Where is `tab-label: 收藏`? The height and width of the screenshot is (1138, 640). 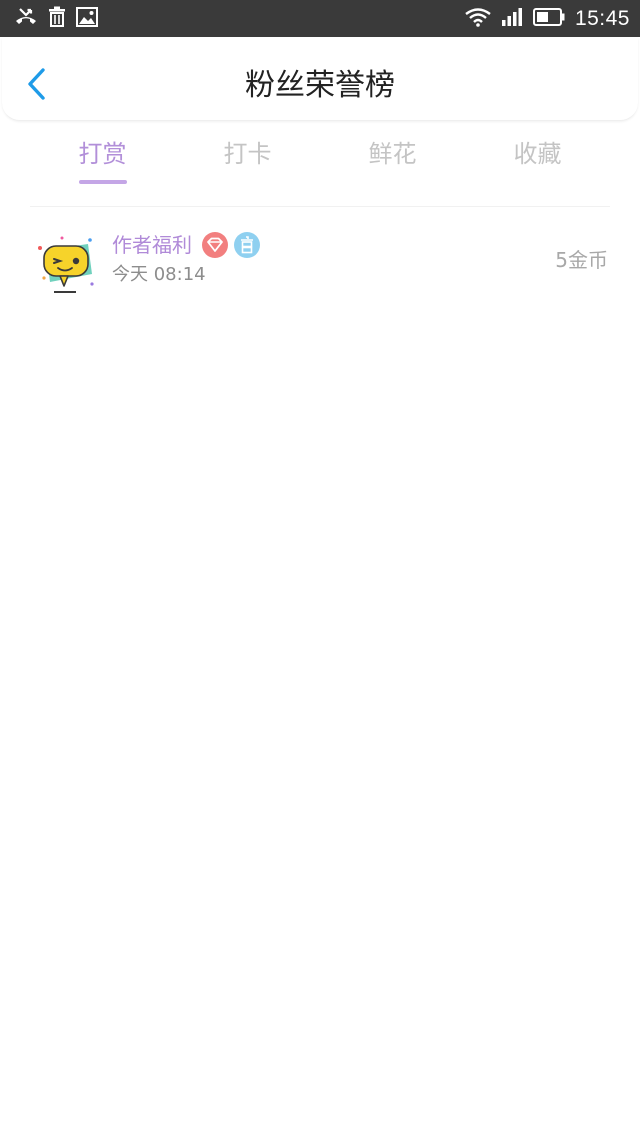
tab-label: 收藏 is located at coordinates (537, 154).